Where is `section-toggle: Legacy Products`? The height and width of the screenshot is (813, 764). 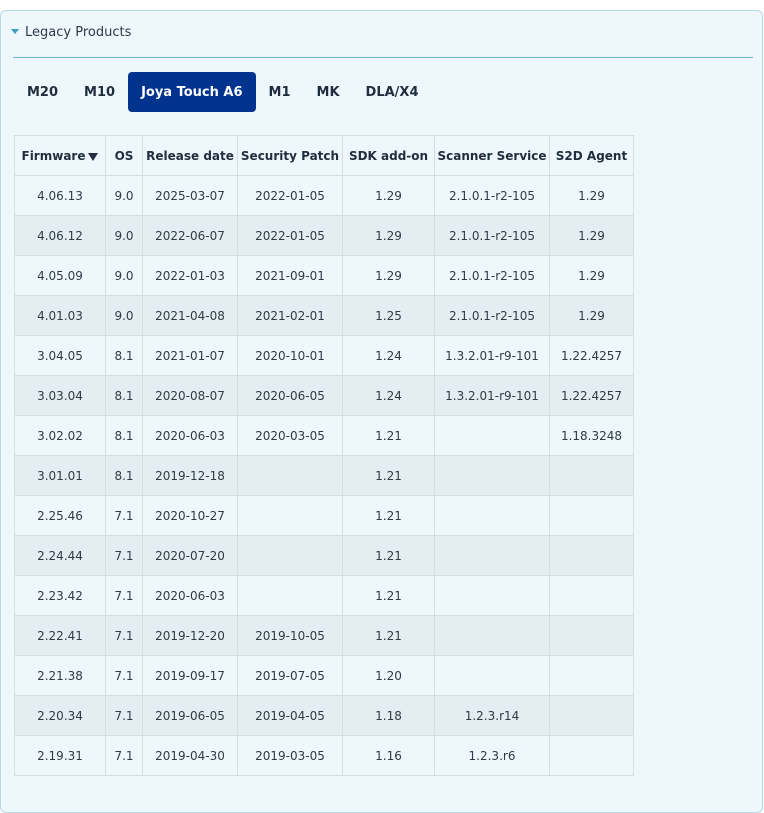 section-toggle: Legacy Products is located at coordinates (71, 32).